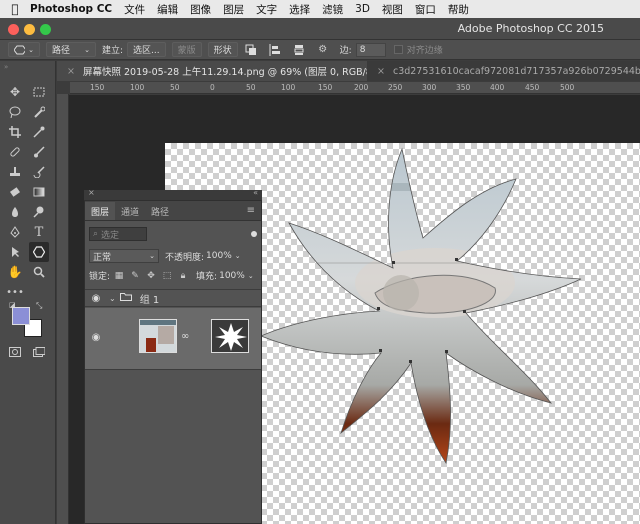 This screenshot has width=640, height=524. I want to click on screen-mode-icon, so click(39, 352).